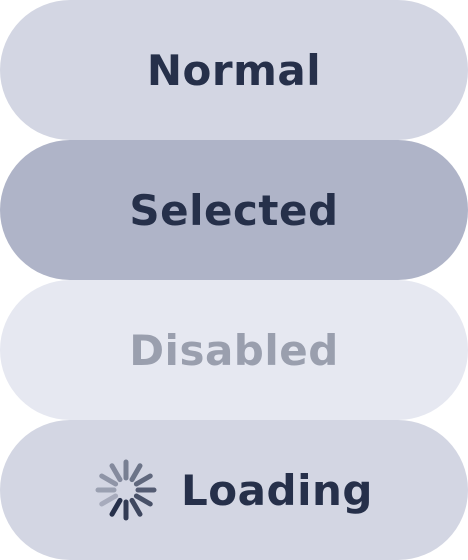  I want to click on selected-button-label: Selected, so click(234, 210).